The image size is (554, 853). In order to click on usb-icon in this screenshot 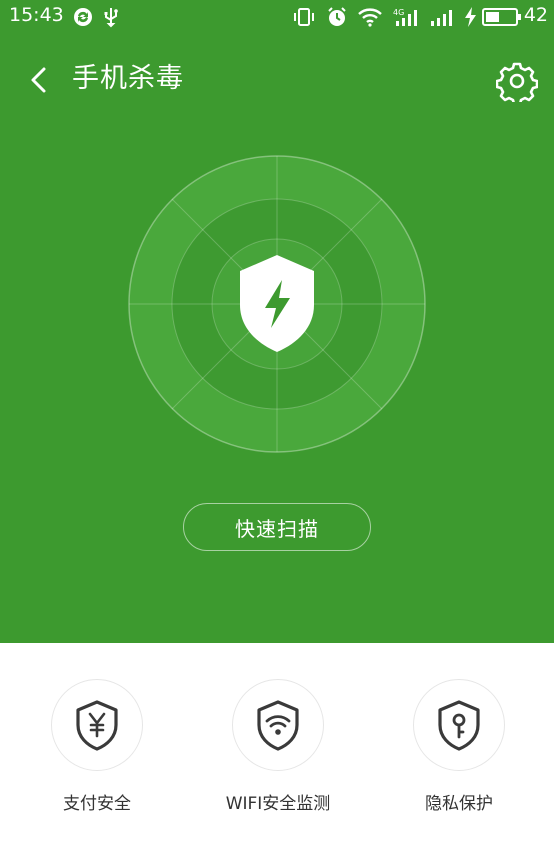, I will do `click(111, 18)`.